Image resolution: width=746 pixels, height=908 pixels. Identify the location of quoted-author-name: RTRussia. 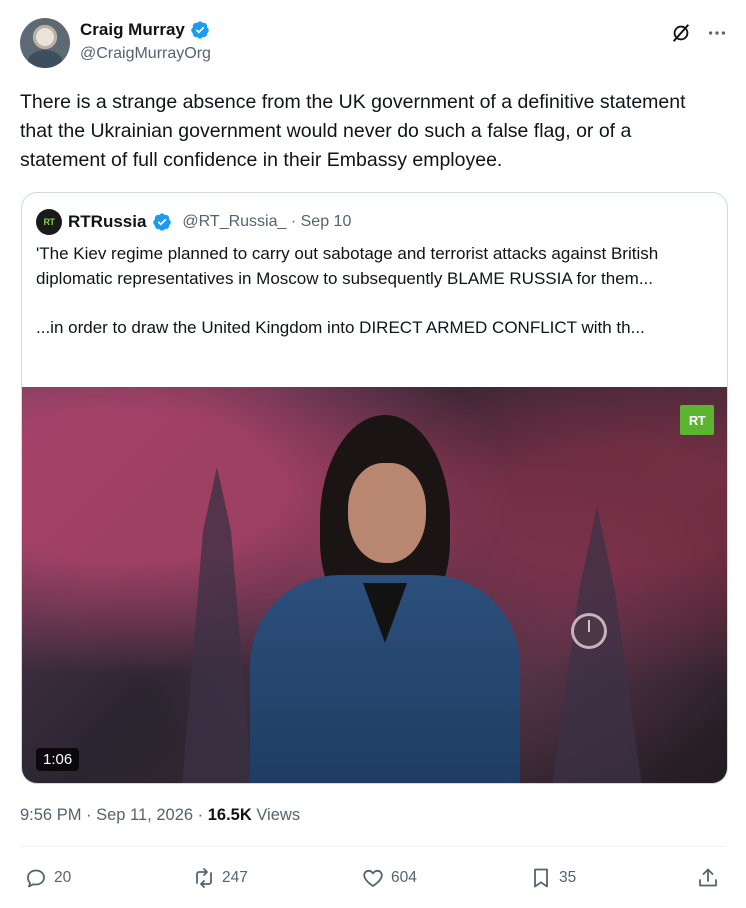
(107, 221).